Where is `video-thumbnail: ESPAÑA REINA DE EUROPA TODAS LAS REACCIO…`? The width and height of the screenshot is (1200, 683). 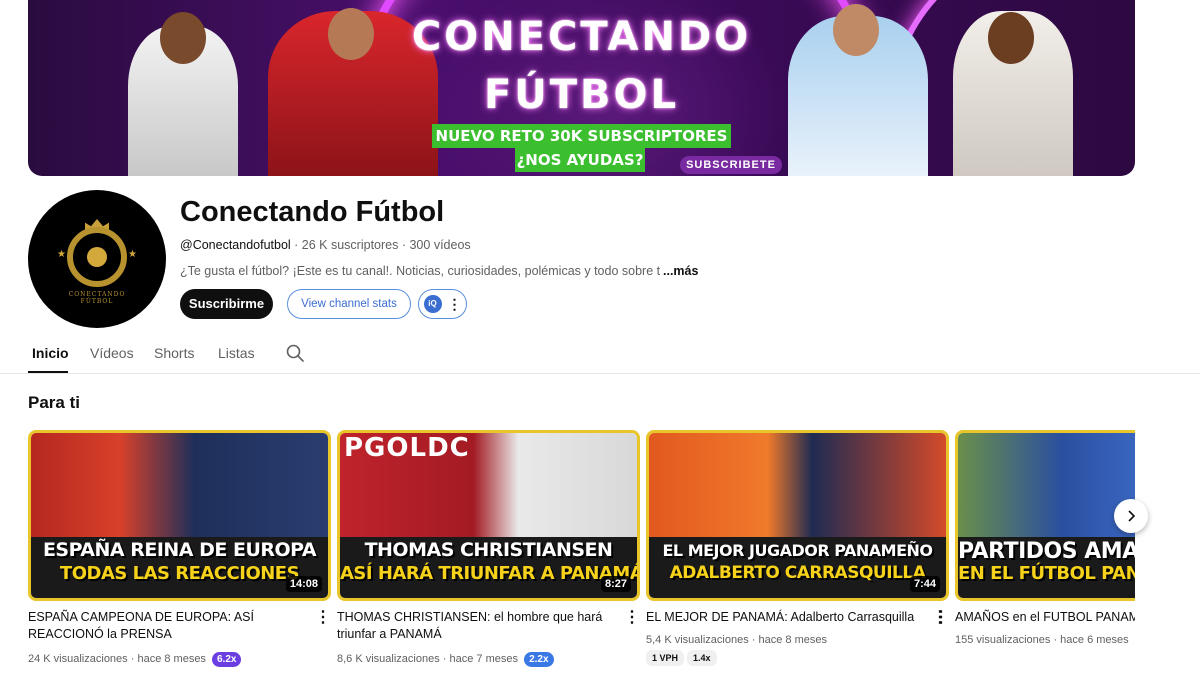
video-thumbnail: ESPAÑA REINA DE EUROPA TODAS LAS REACCIO… is located at coordinates (179, 515).